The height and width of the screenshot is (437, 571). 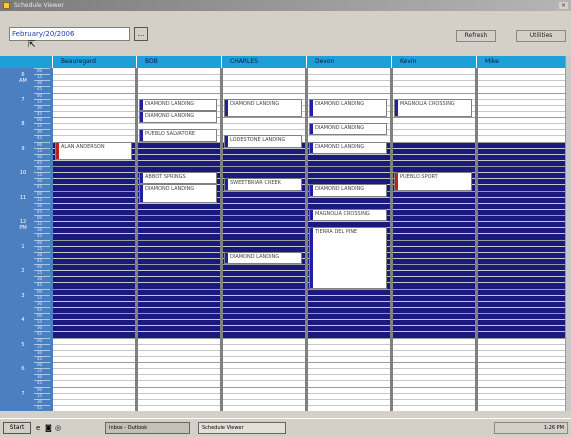 What do you see at coordinates (263, 184) in the screenshot?
I see `appointment-block: SWEETBRIAR CREEK` at bounding box center [263, 184].